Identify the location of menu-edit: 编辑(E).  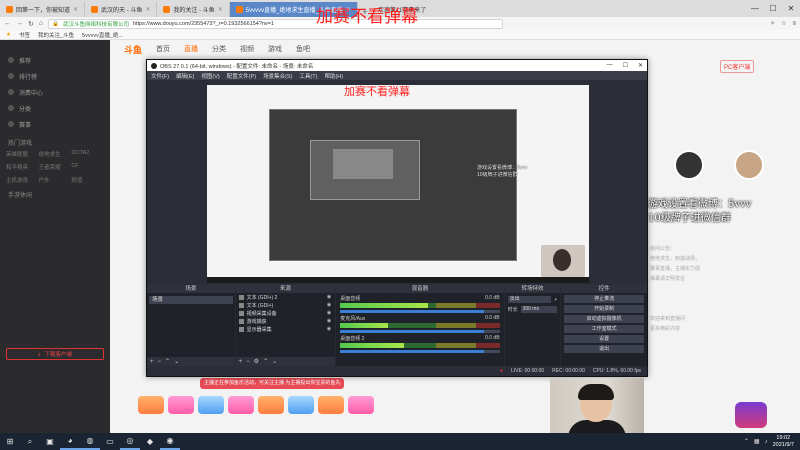
(185, 76).